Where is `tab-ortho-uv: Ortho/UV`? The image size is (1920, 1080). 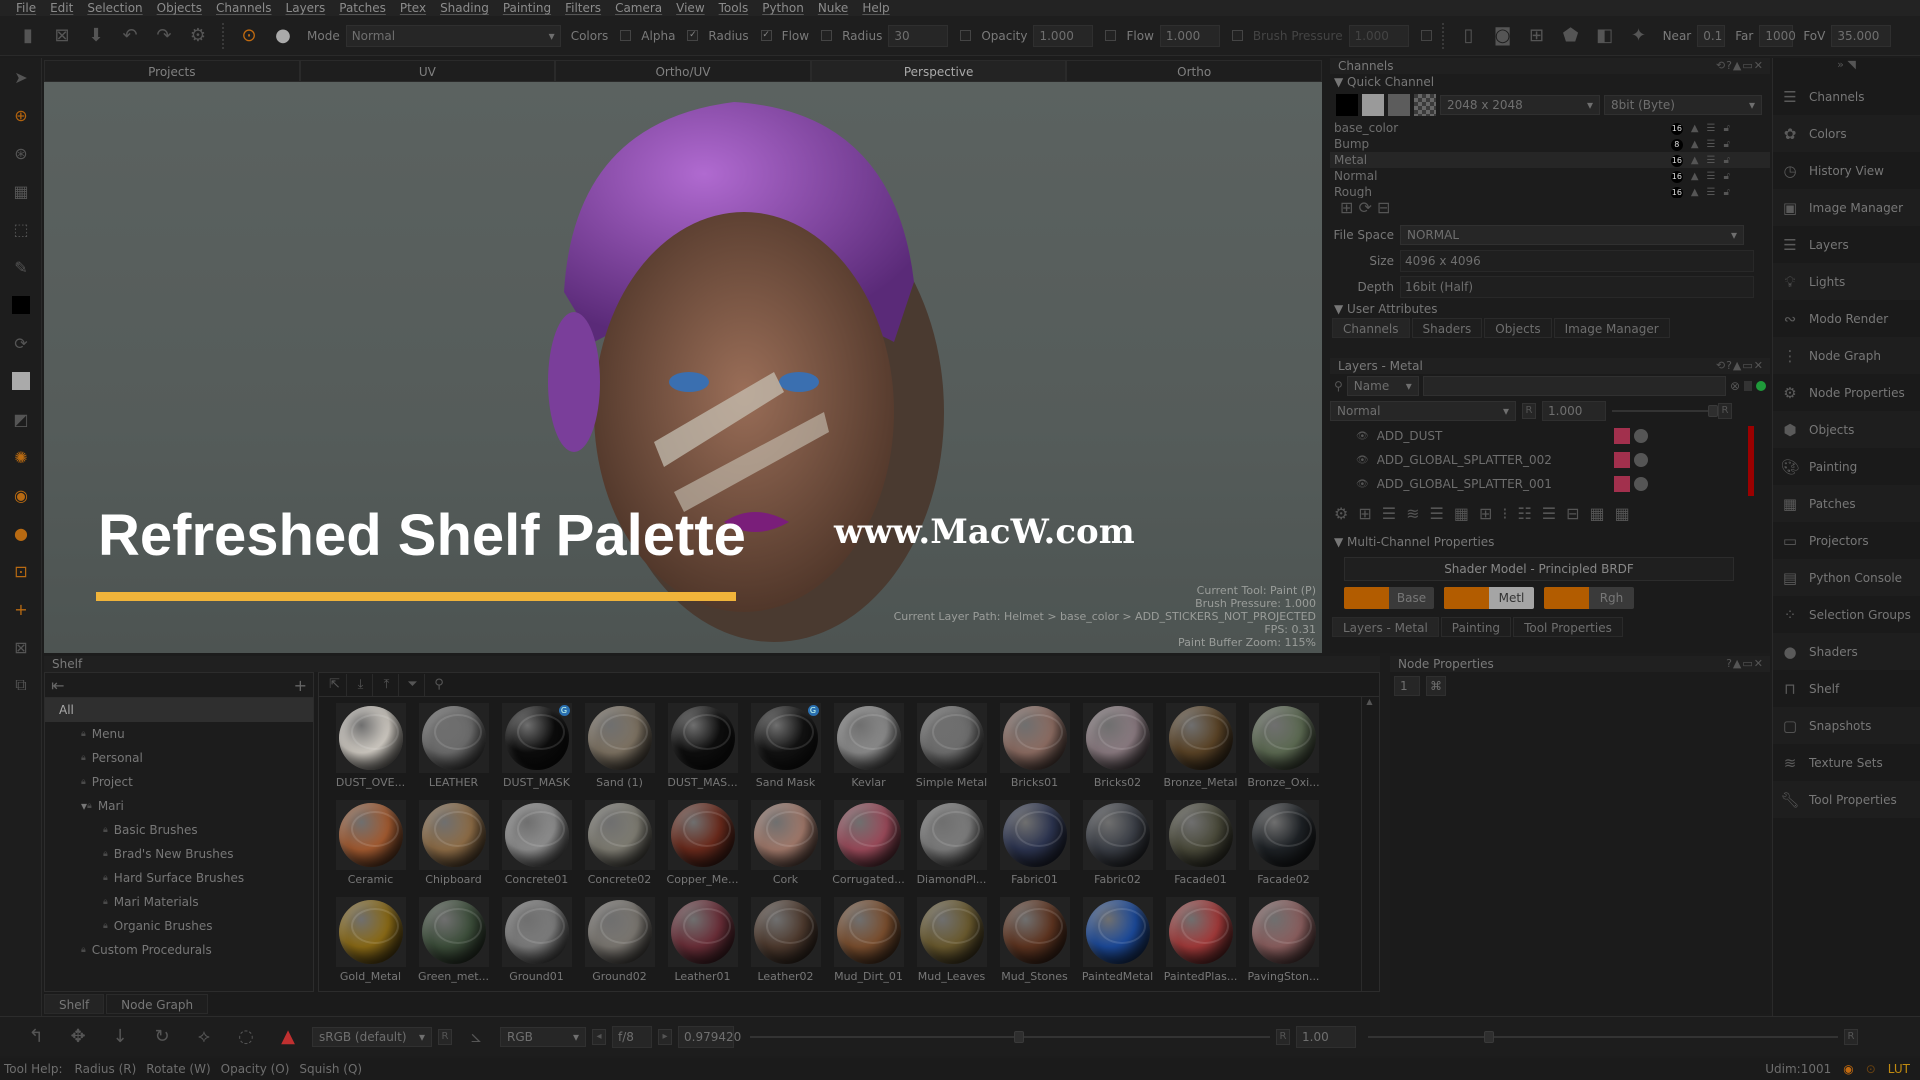
tab-ortho-uv: Ortho/UV is located at coordinates (683, 71).